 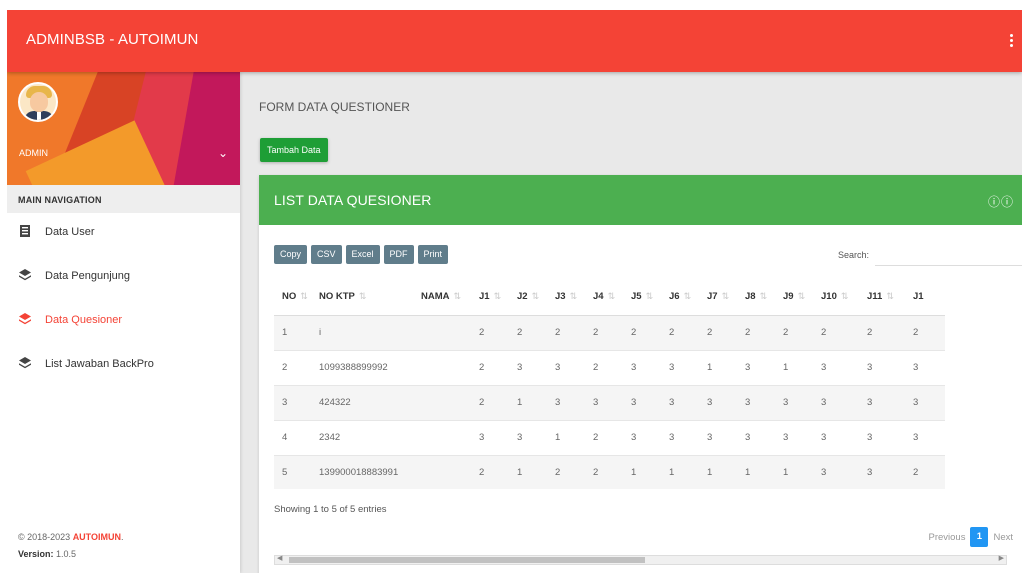 I want to click on column-header: J6 ⇅, so click(x=680, y=297).